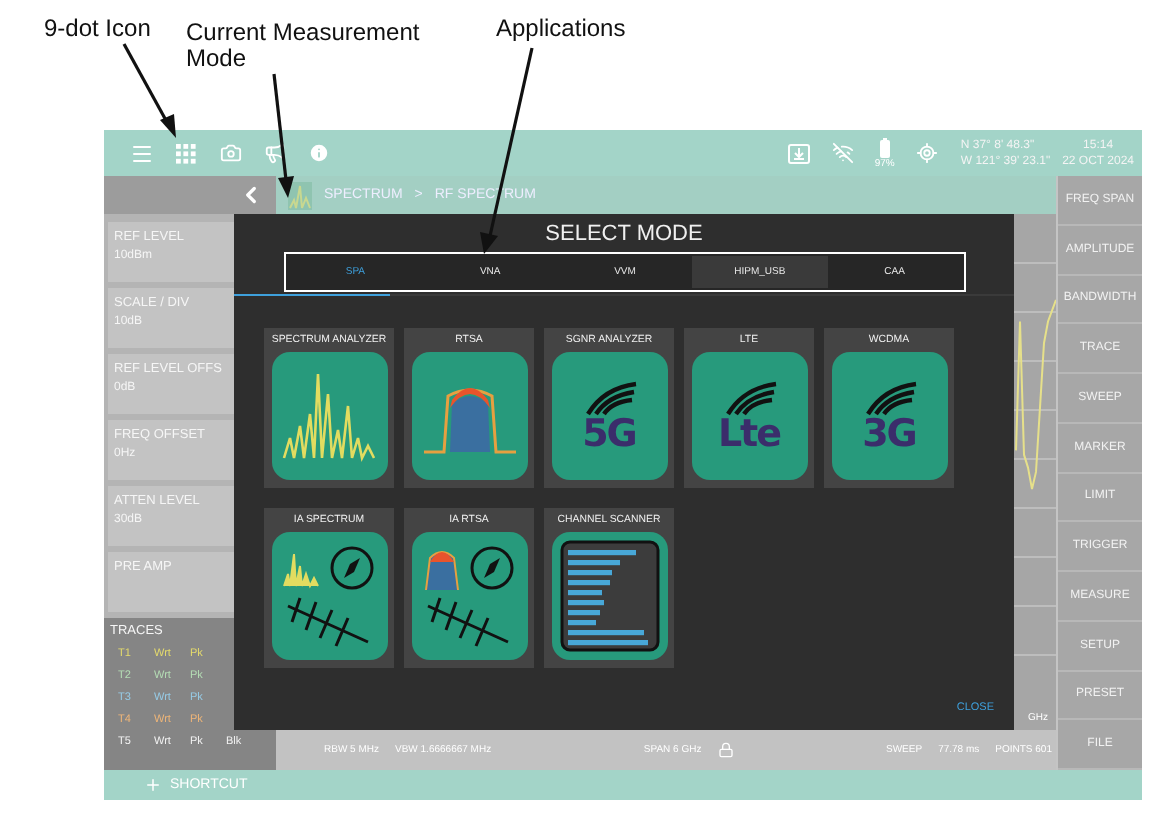 The width and height of the screenshot is (1170, 830). I want to click on logo-text: 3G, so click(889, 434).